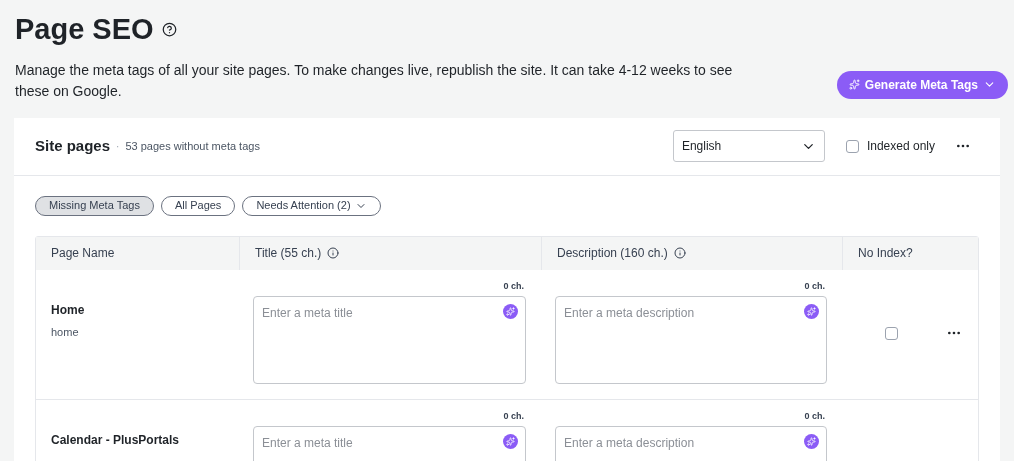 This screenshot has height=461, width=1014. Describe the element at coordinates (885, 253) in the screenshot. I see `column-header: No Index?` at that location.